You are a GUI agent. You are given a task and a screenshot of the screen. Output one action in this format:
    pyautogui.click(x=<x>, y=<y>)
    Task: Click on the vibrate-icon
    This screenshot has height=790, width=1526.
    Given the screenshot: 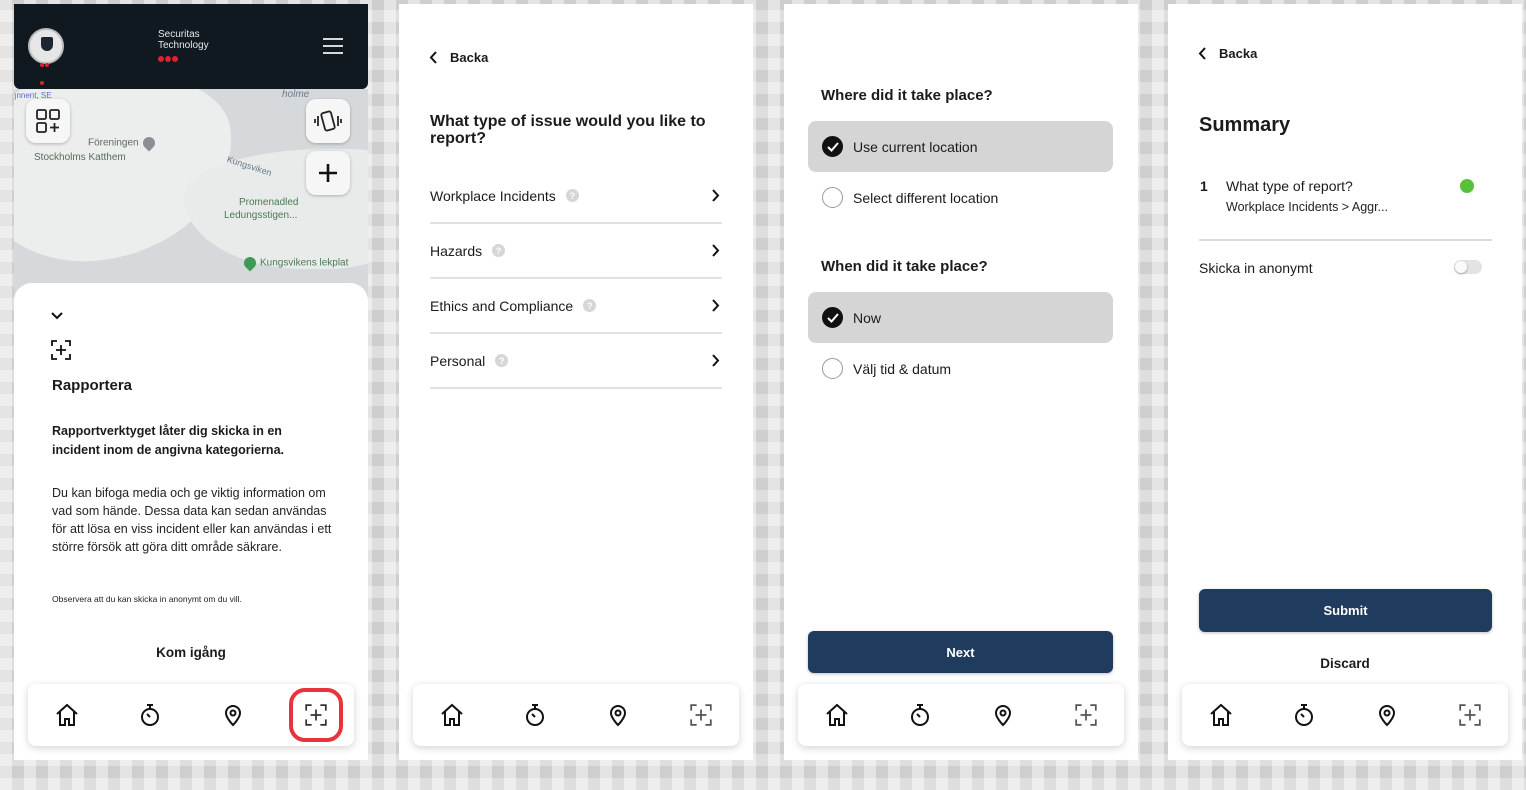 What is the action you would take?
    pyautogui.click(x=328, y=121)
    